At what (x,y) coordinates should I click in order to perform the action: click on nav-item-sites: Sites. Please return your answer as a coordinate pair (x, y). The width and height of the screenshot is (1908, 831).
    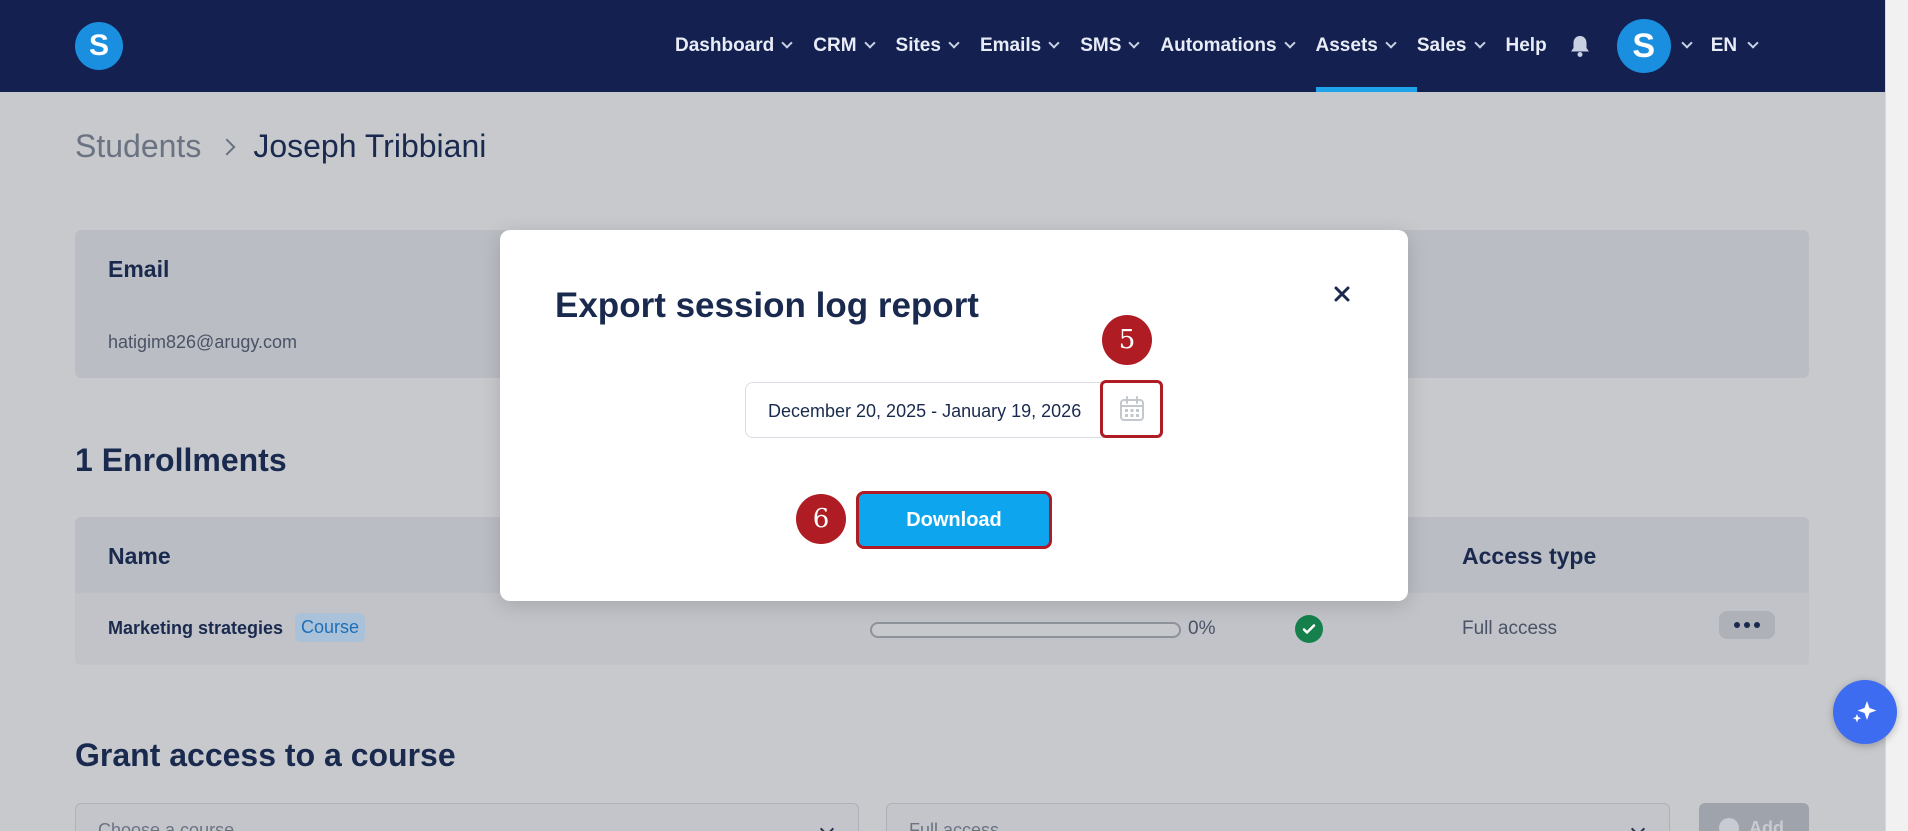
    Looking at the image, I should click on (927, 46).